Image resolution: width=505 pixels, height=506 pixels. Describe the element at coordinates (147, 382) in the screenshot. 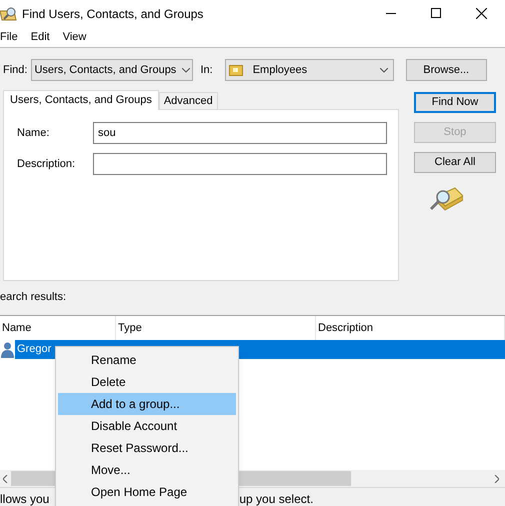

I see `menu-item: Delete` at that location.